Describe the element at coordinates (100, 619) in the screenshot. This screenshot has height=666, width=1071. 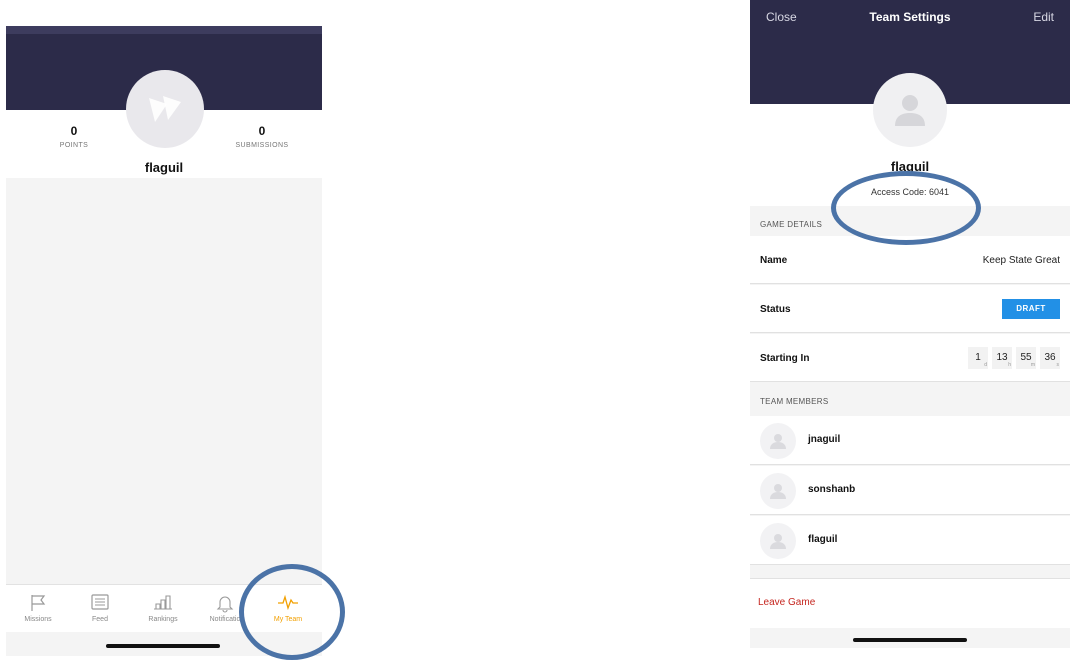
I see `tab-feed-label: Feed` at that location.